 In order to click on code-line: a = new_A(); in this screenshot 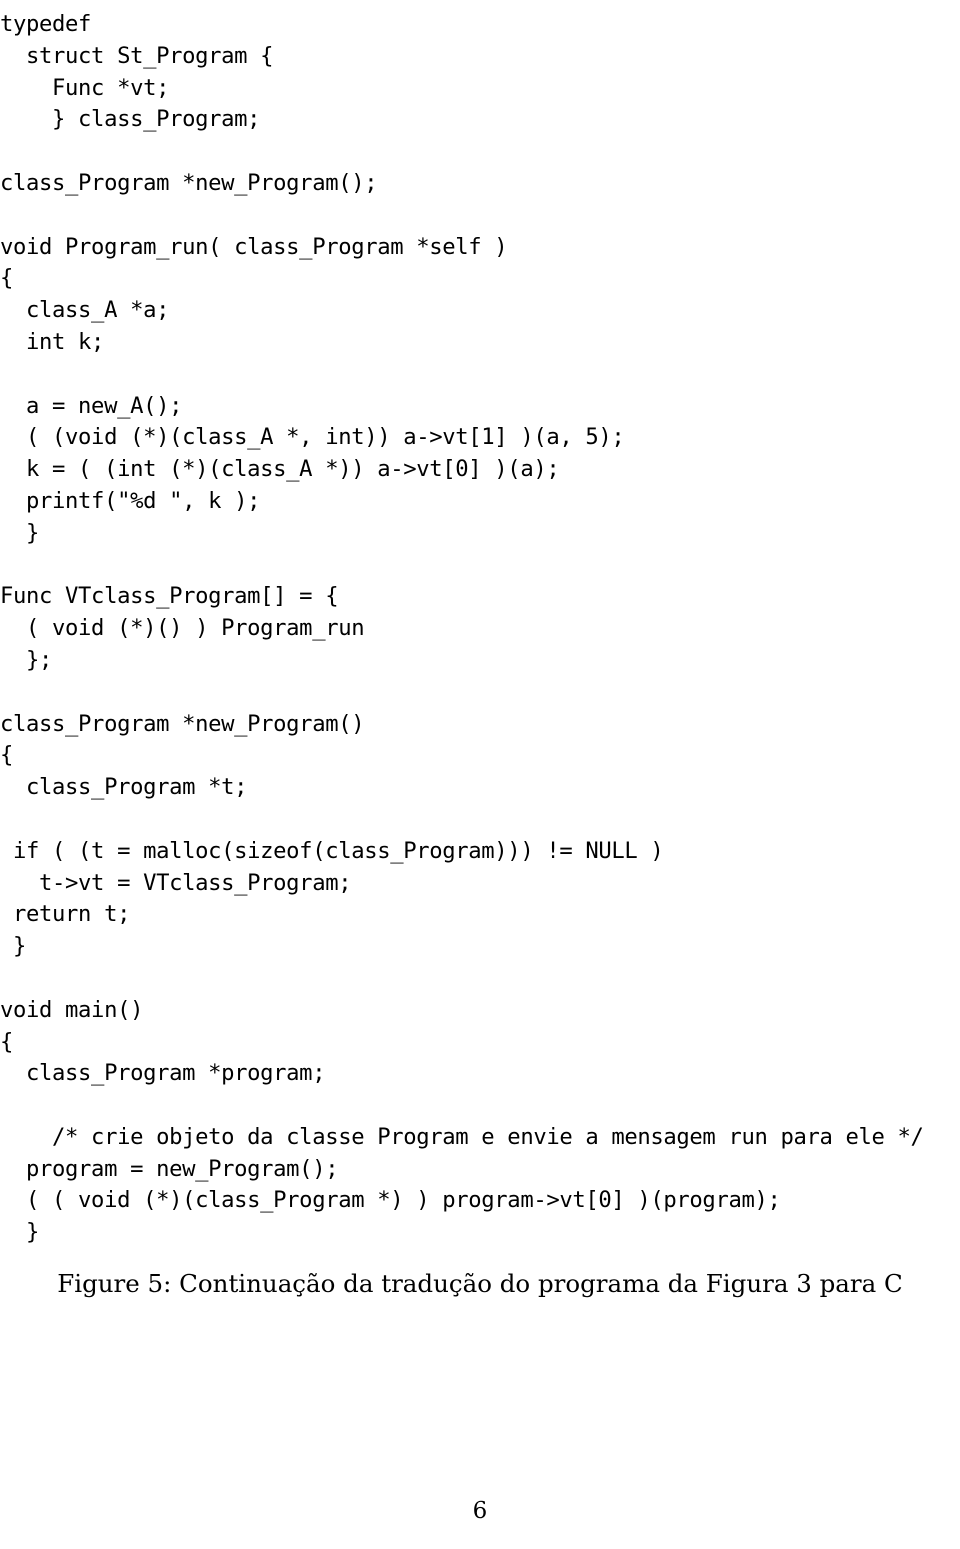, I will do `click(91, 405)`.